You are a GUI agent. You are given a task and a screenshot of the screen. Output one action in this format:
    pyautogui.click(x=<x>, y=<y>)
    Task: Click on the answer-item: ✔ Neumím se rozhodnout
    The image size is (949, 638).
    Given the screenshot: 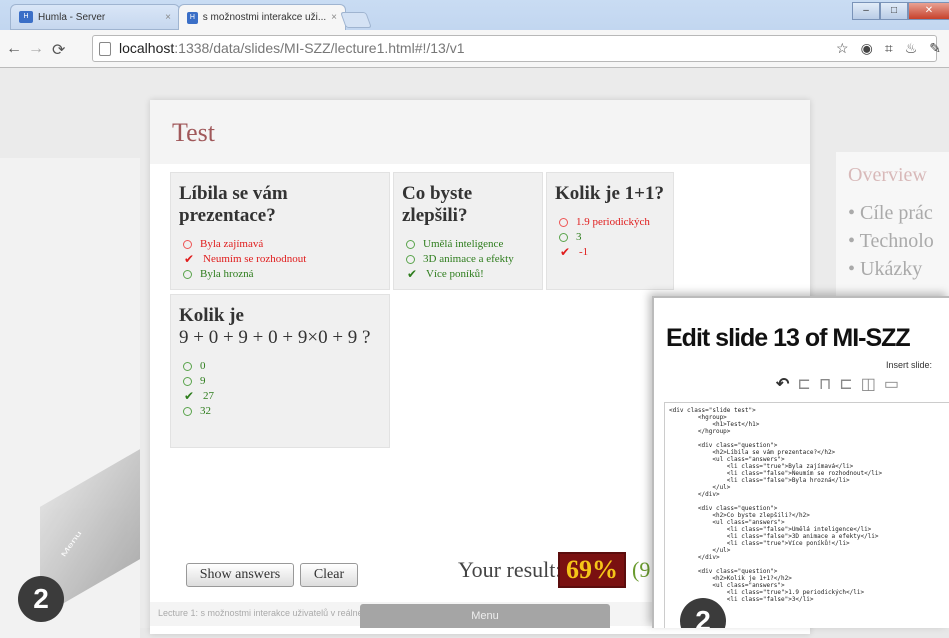 What is the action you would take?
    pyautogui.click(x=282, y=259)
    